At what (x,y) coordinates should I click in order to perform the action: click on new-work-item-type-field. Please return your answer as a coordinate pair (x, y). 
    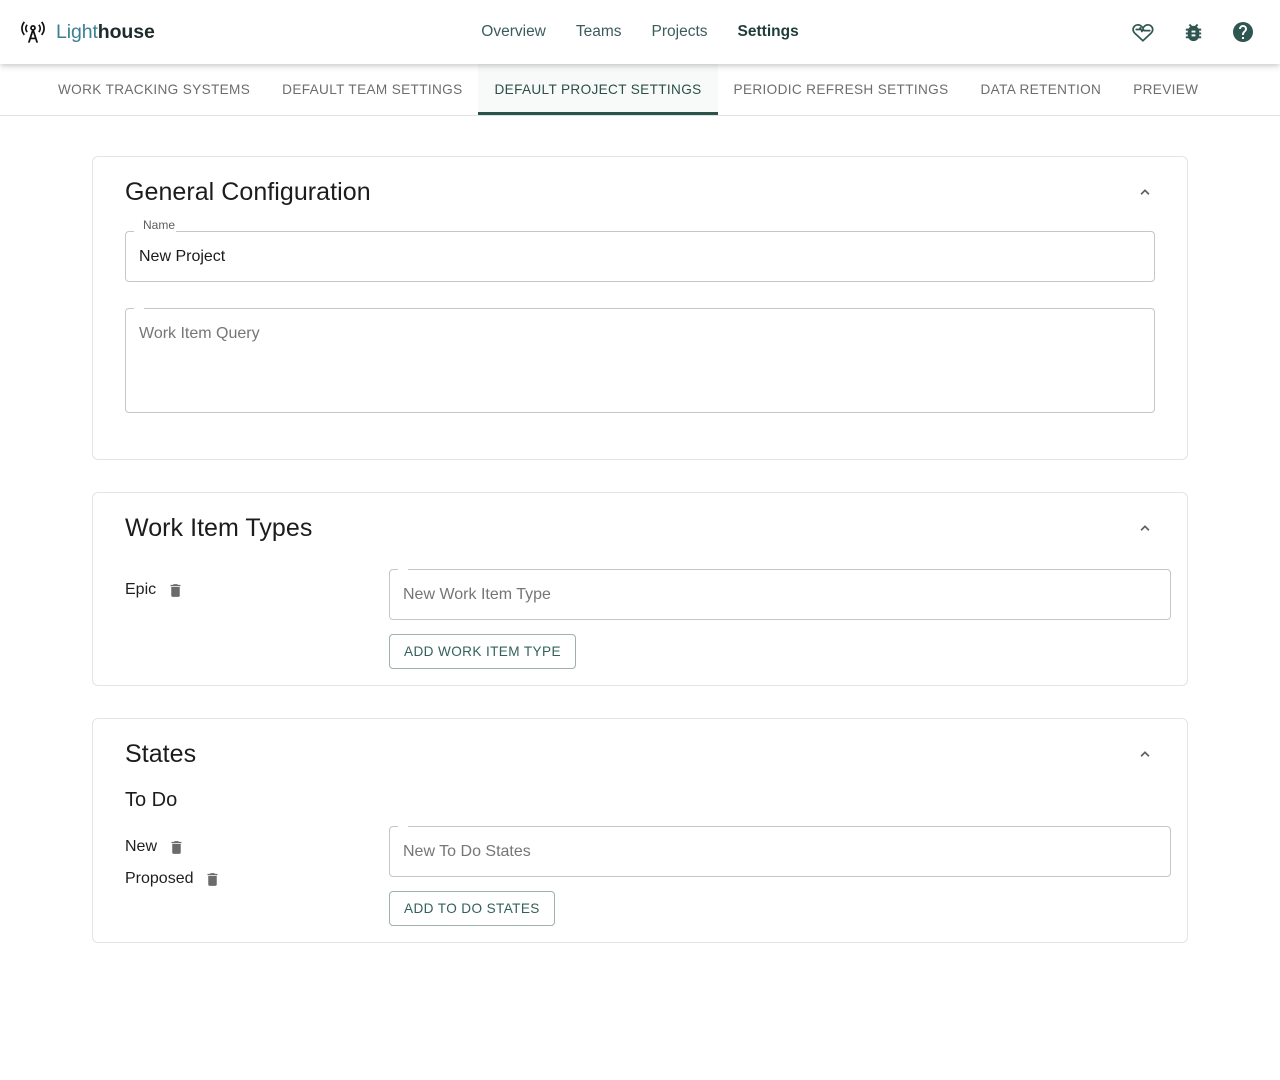
    Looking at the image, I should click on (780, 594).